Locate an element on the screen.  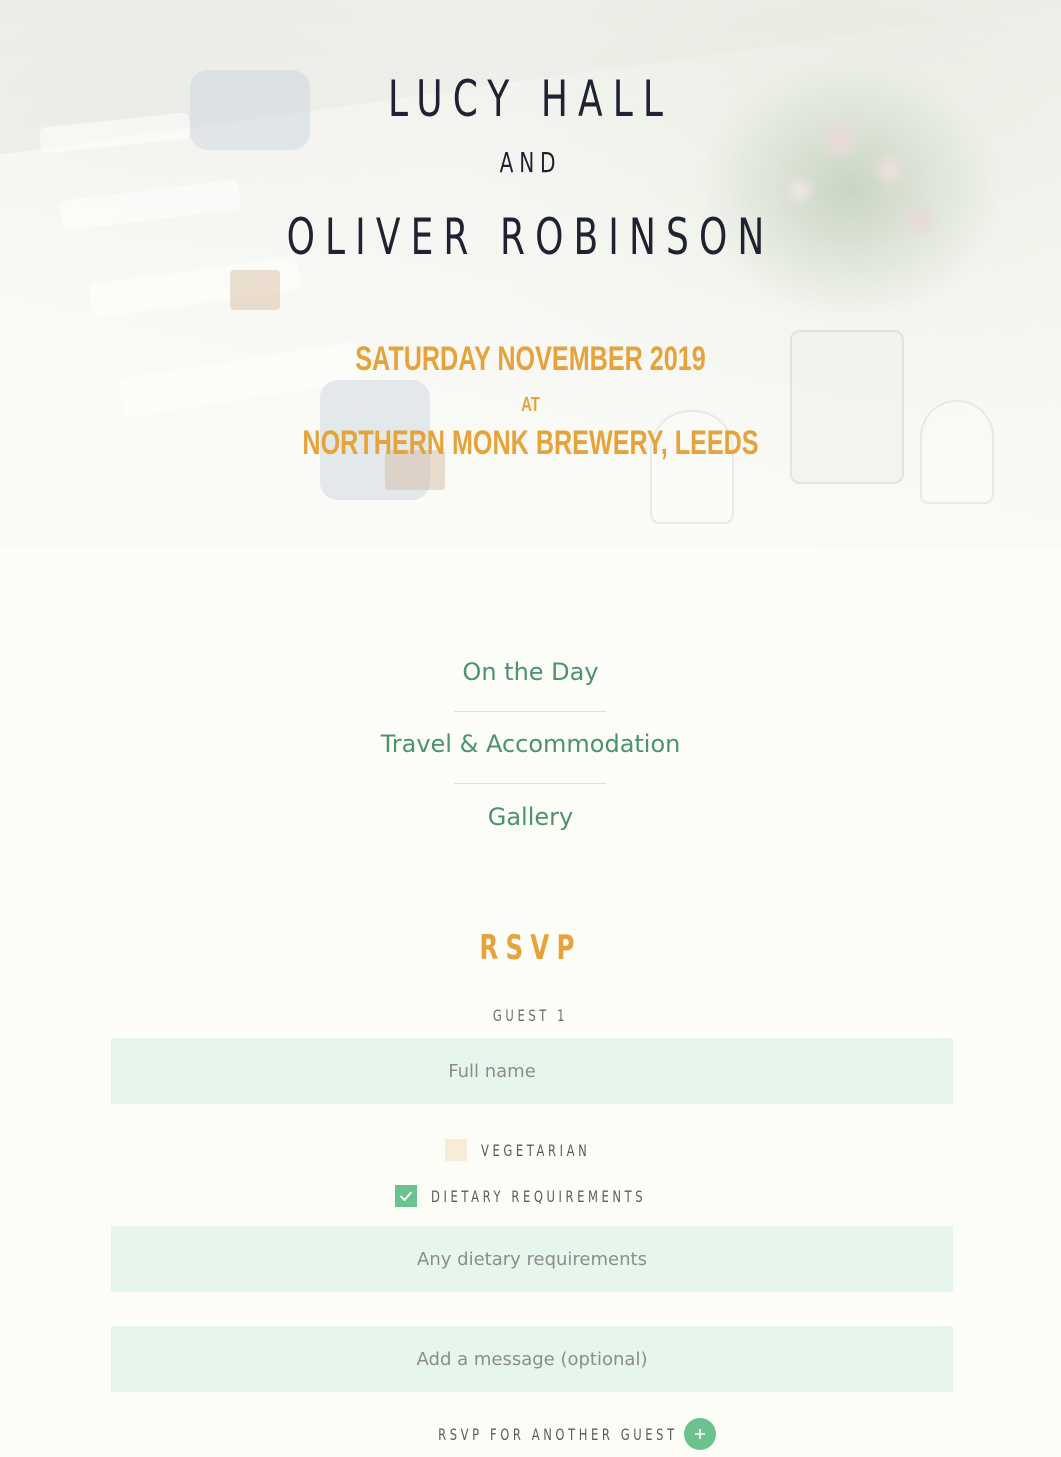
partner-two-name: OLIVER ROBINSON is located at coordinates (530, 237).